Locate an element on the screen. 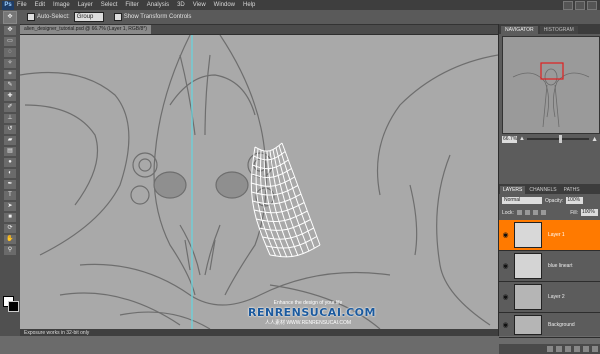 The height and width of the screenshot is (354, 600). zoom-slider is located at coordinates (558, 139).